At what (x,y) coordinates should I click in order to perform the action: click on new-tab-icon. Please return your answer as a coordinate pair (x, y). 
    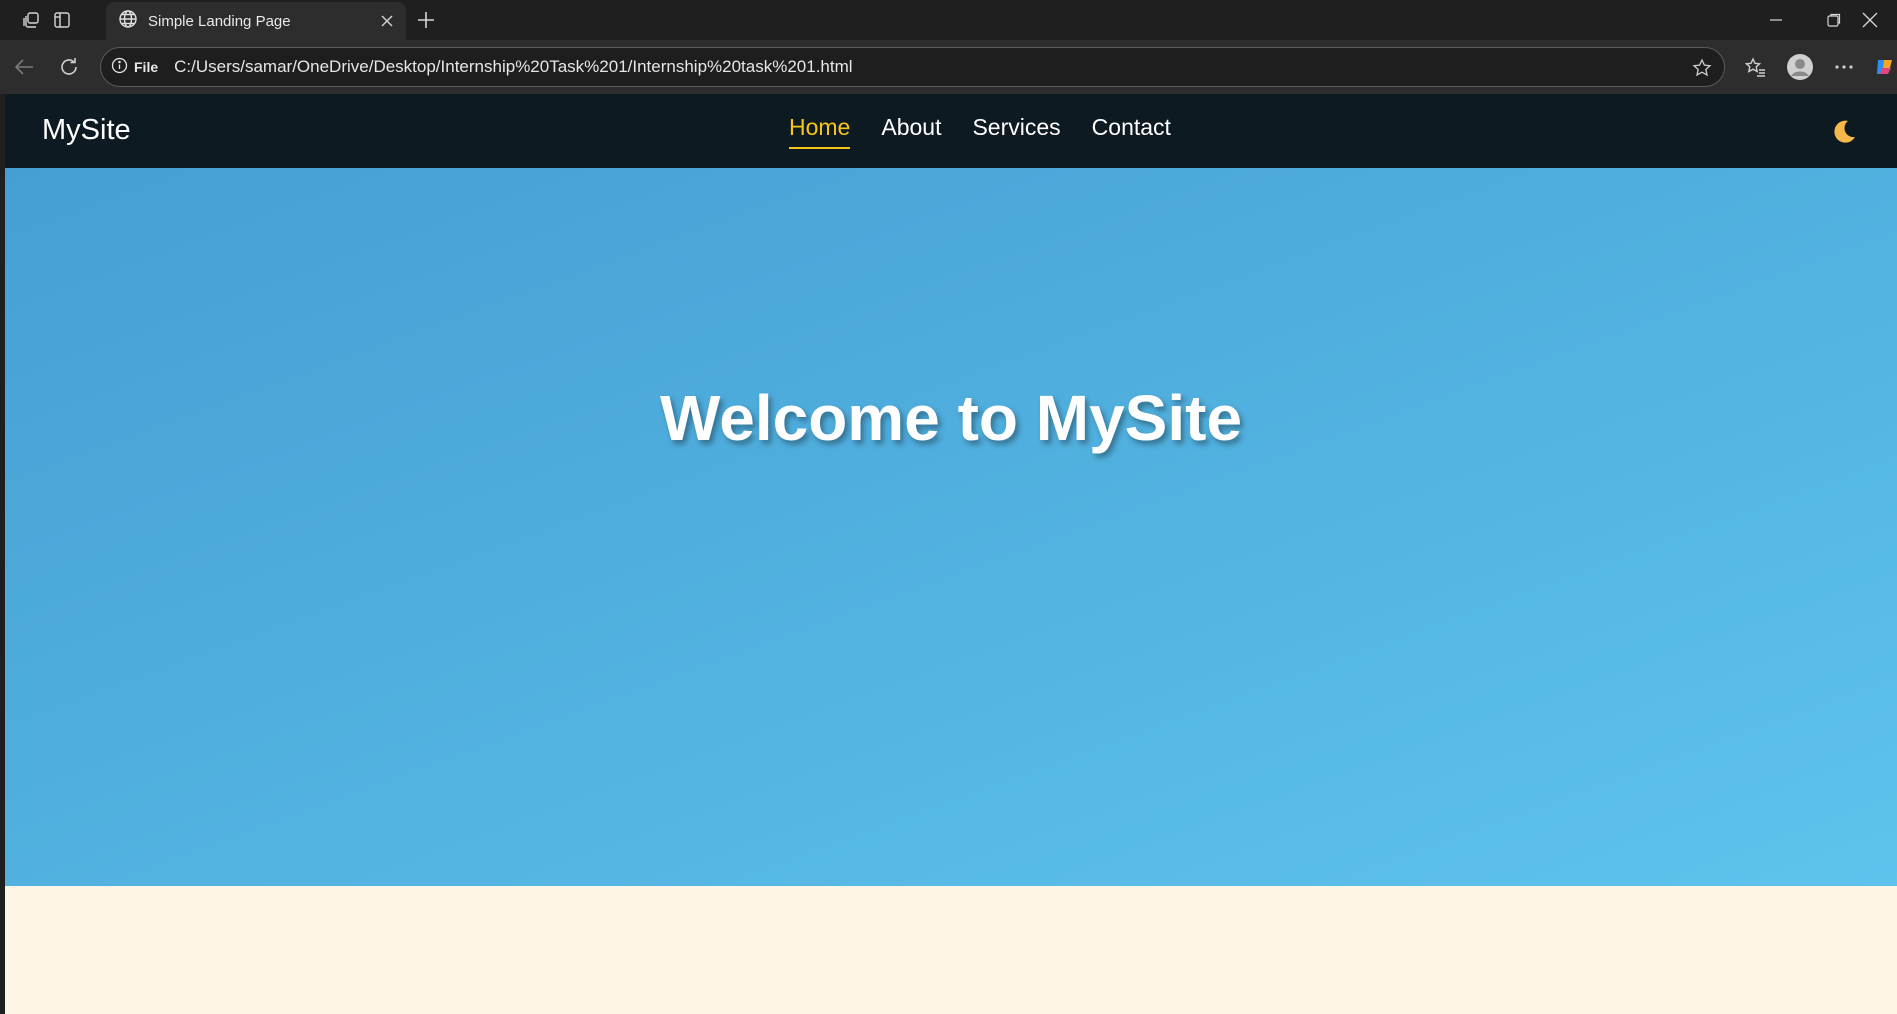
    Looking at the image, I should click on (426, 20).